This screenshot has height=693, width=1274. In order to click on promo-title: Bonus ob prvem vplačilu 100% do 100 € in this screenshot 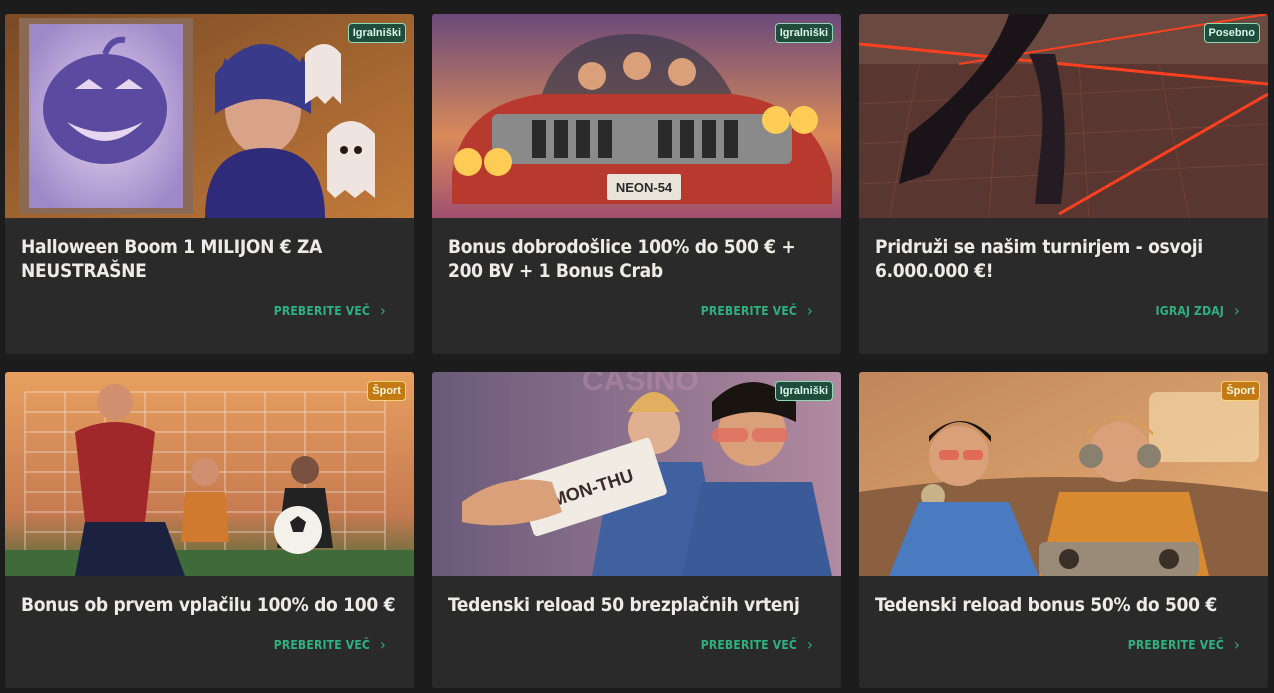, I will do `click(208, 605)`.